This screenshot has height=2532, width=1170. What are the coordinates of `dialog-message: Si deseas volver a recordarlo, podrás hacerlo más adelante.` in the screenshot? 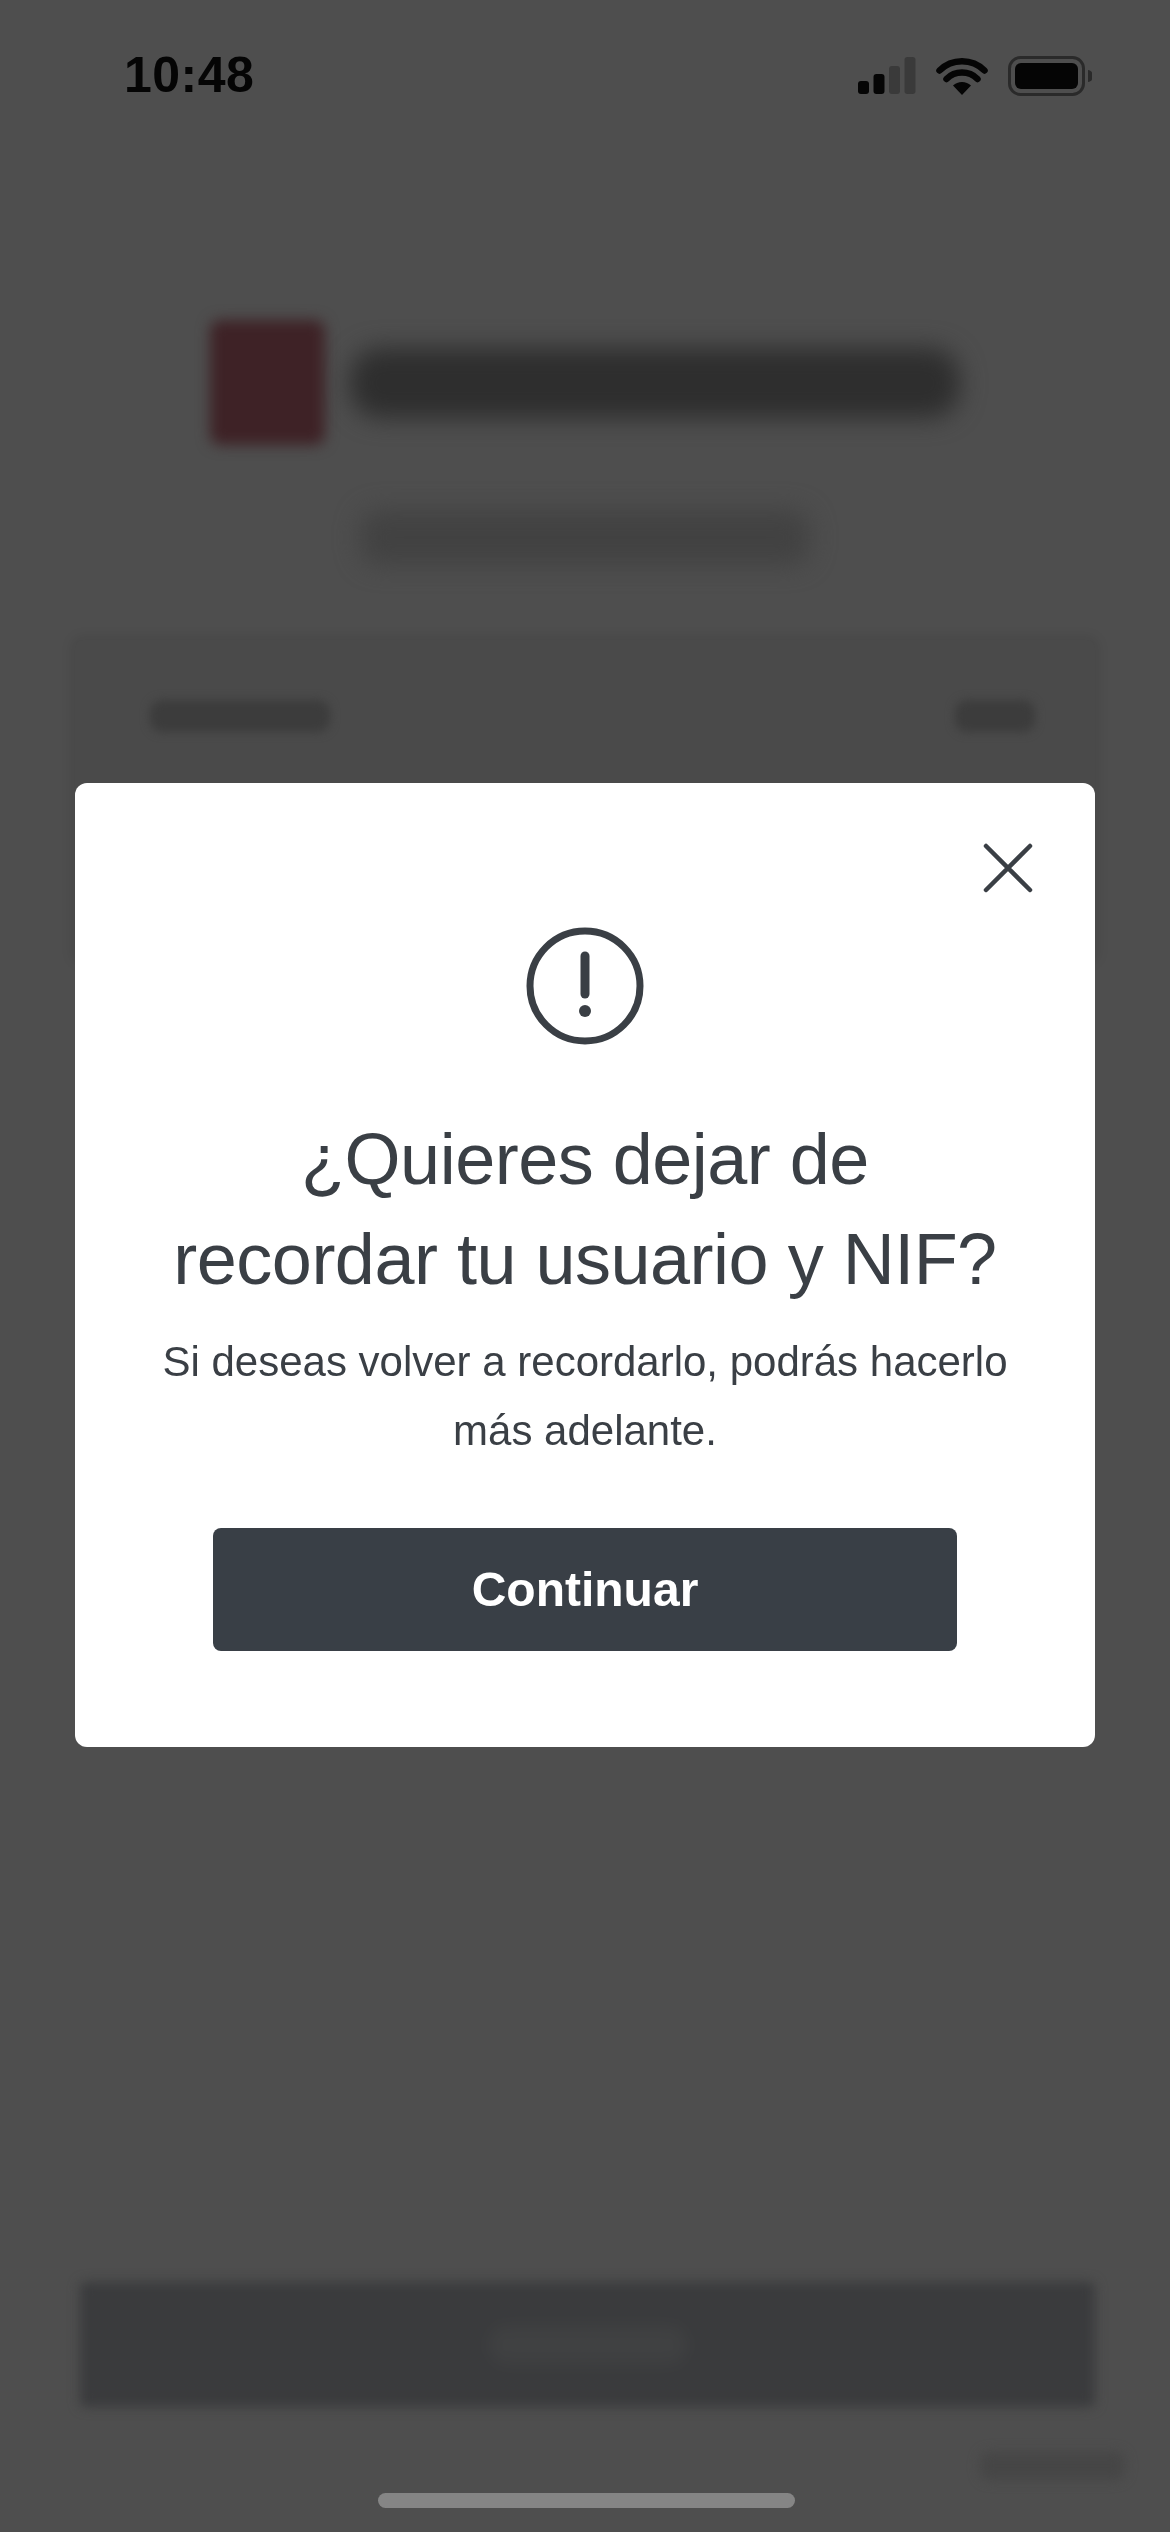 It's located at (585, 1396).